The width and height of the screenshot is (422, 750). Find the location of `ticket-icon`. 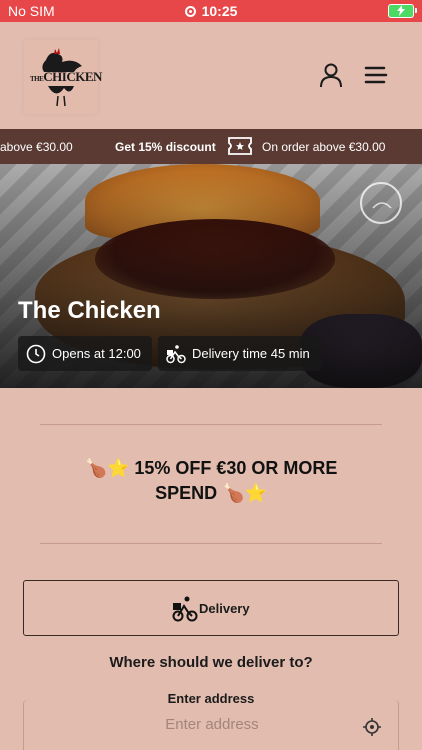

ticket-icon is located at coordinates (240, 146).